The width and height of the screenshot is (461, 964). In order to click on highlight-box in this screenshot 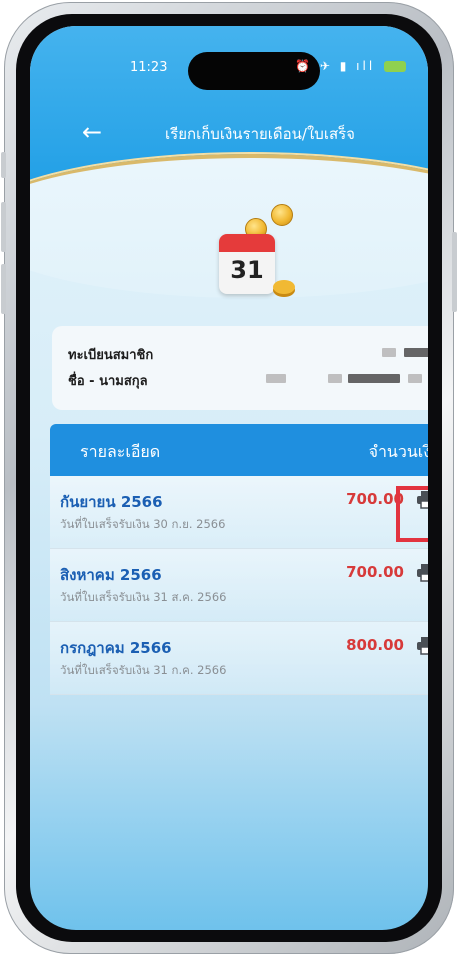, I will do `click(412, 514)`.